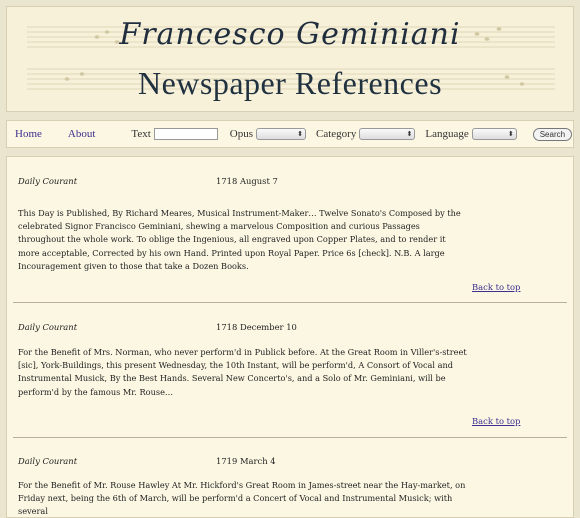 The image size is (580, 518). What do you see at coordinates (552, 134) in the screenshot?
I see `search-button: Search` at bounding box center [552, 134].